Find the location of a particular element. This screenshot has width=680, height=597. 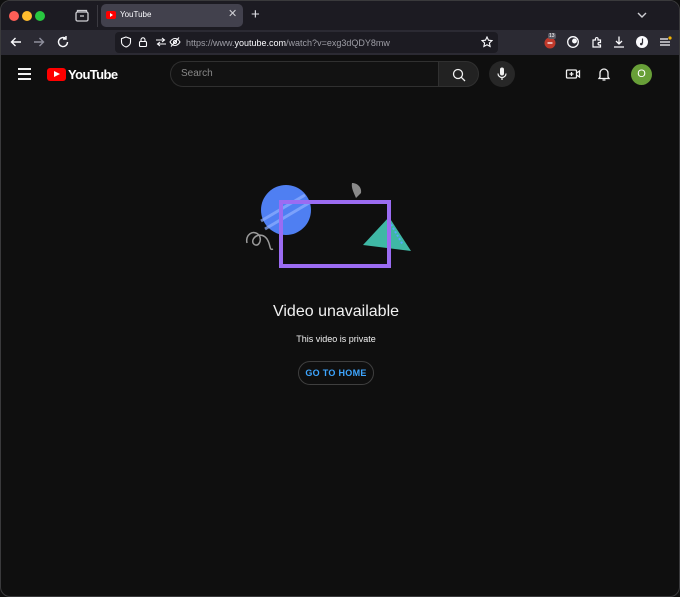

youtube-logo: YouTube is located at coordinates (82, 74).